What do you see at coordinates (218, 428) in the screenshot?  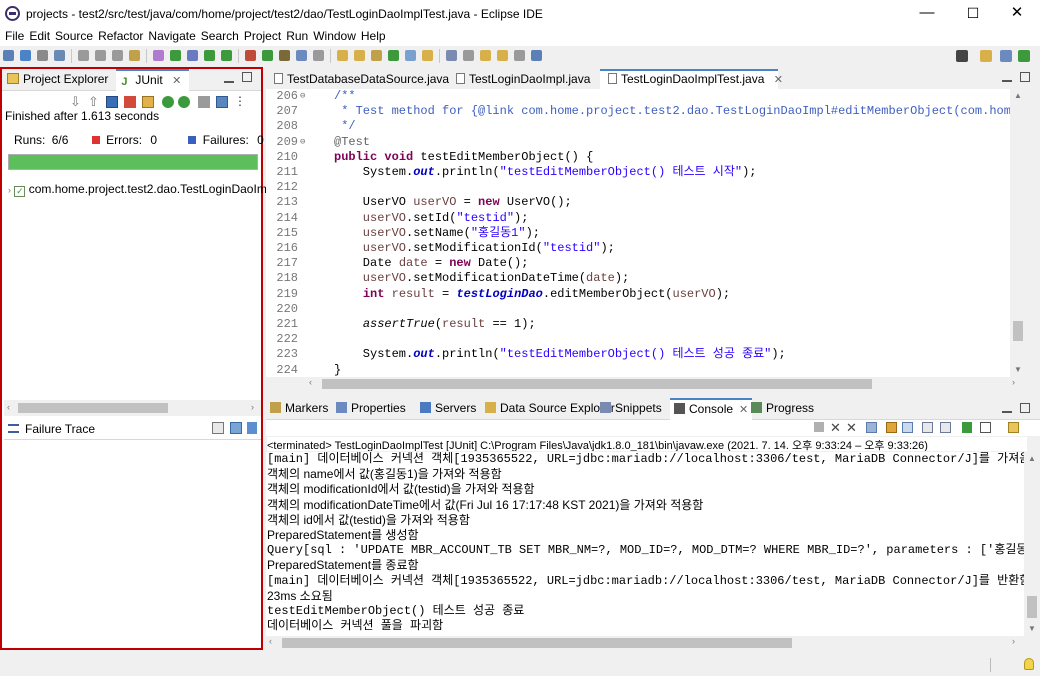 I see `compare-result-icon` at bounding box center [218, 428].